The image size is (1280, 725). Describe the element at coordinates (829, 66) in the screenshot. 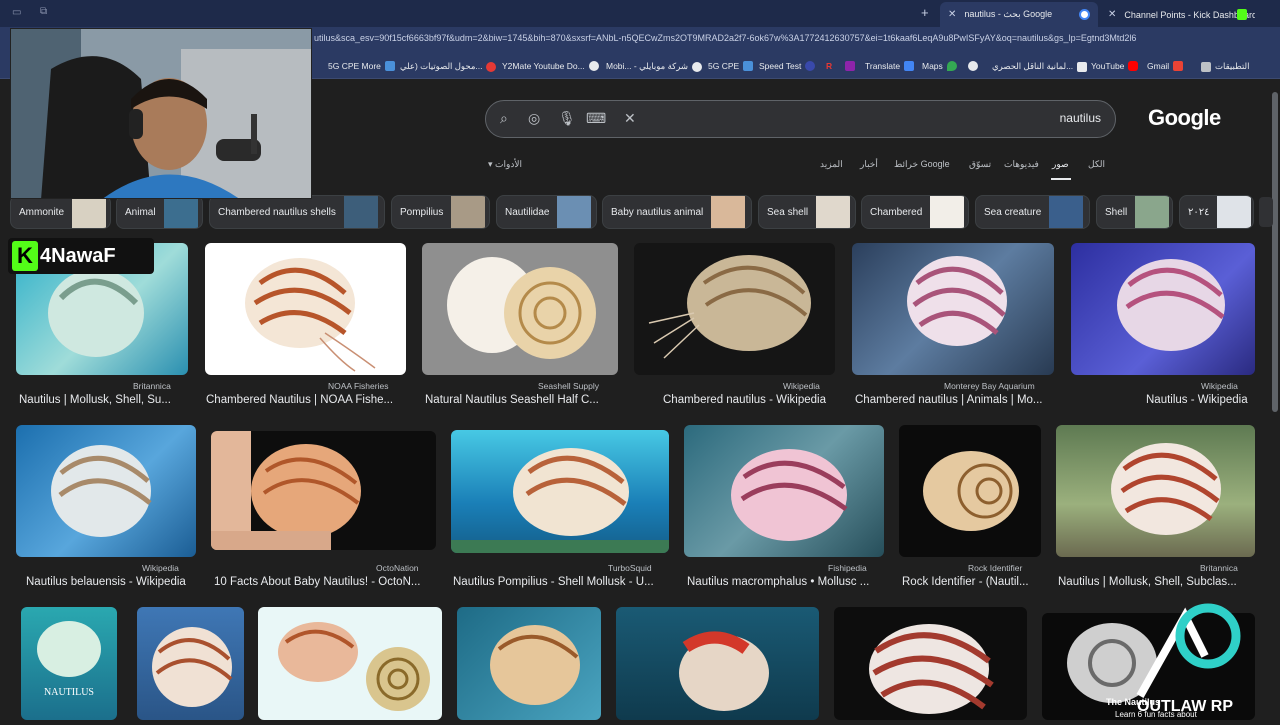

I see `bookmark-r: R` at that location.